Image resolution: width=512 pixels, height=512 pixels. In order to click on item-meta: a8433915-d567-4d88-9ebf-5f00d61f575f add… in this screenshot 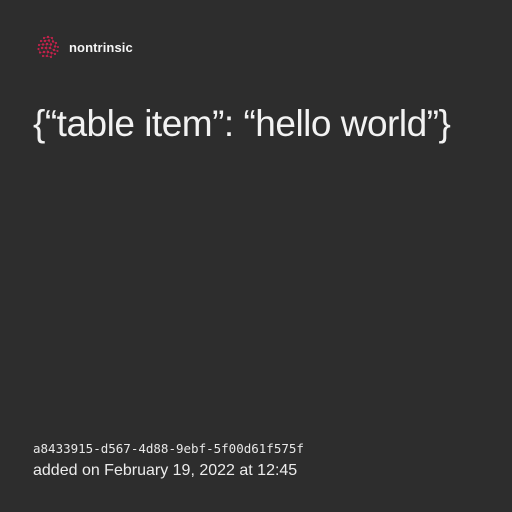, I will do `click(263, 460)`.